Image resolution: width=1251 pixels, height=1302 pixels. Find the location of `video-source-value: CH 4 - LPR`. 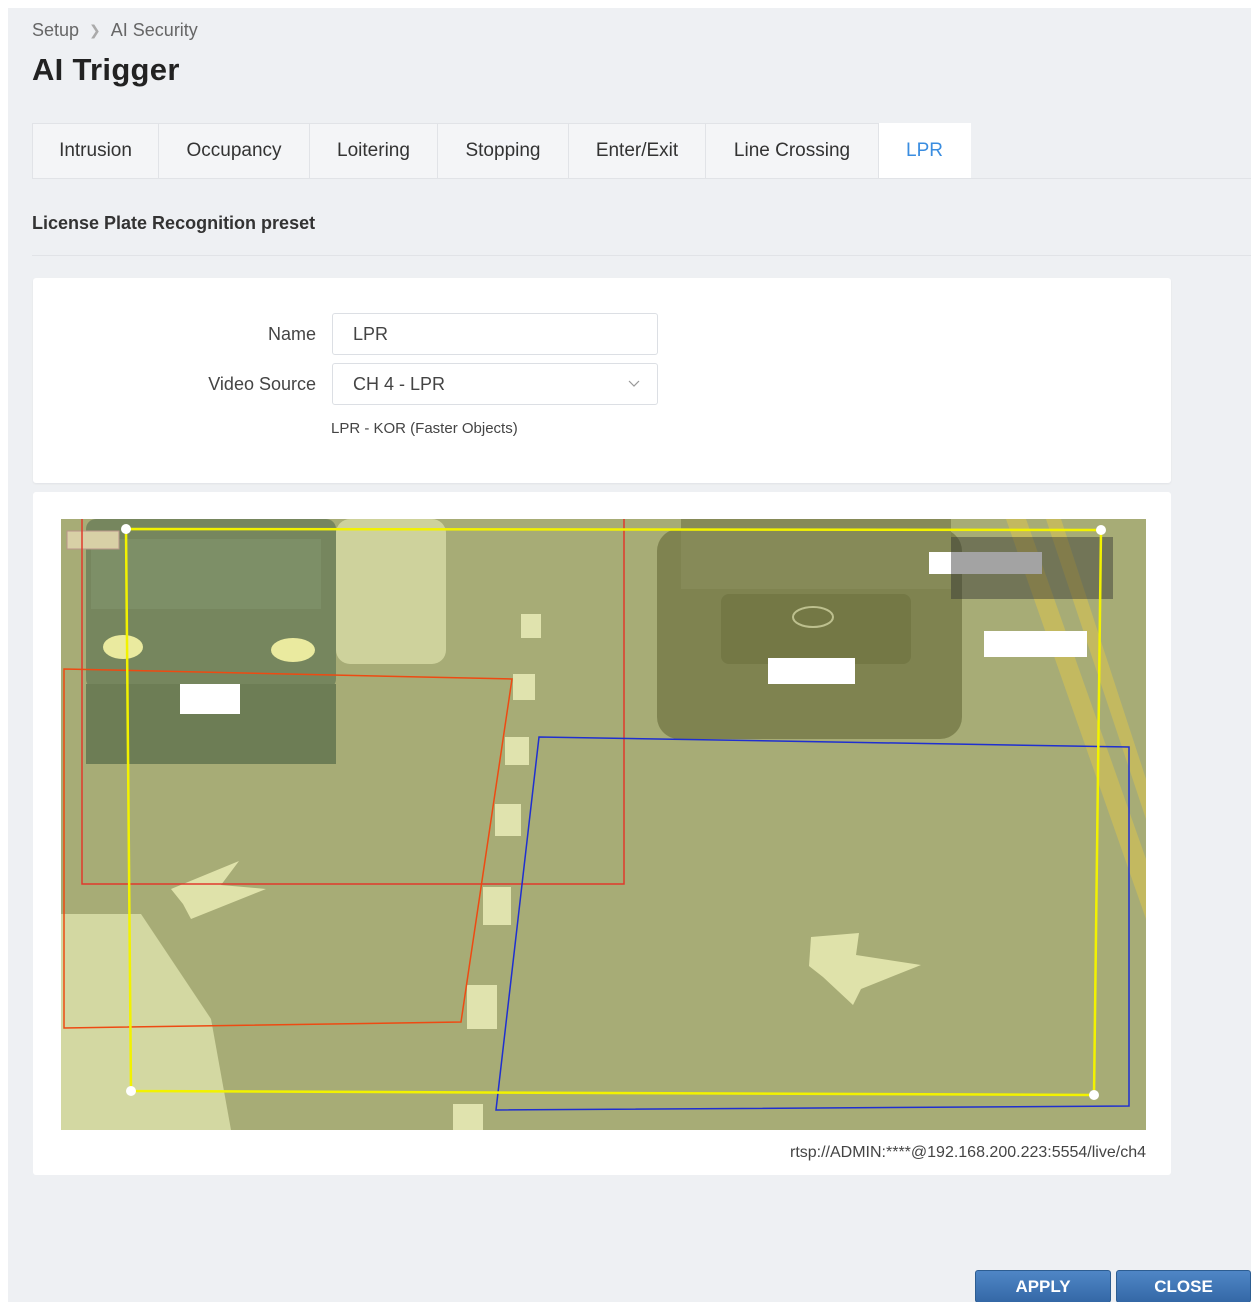

video-source-value: CH 4 - LPR is located at coordinates (399, 383).